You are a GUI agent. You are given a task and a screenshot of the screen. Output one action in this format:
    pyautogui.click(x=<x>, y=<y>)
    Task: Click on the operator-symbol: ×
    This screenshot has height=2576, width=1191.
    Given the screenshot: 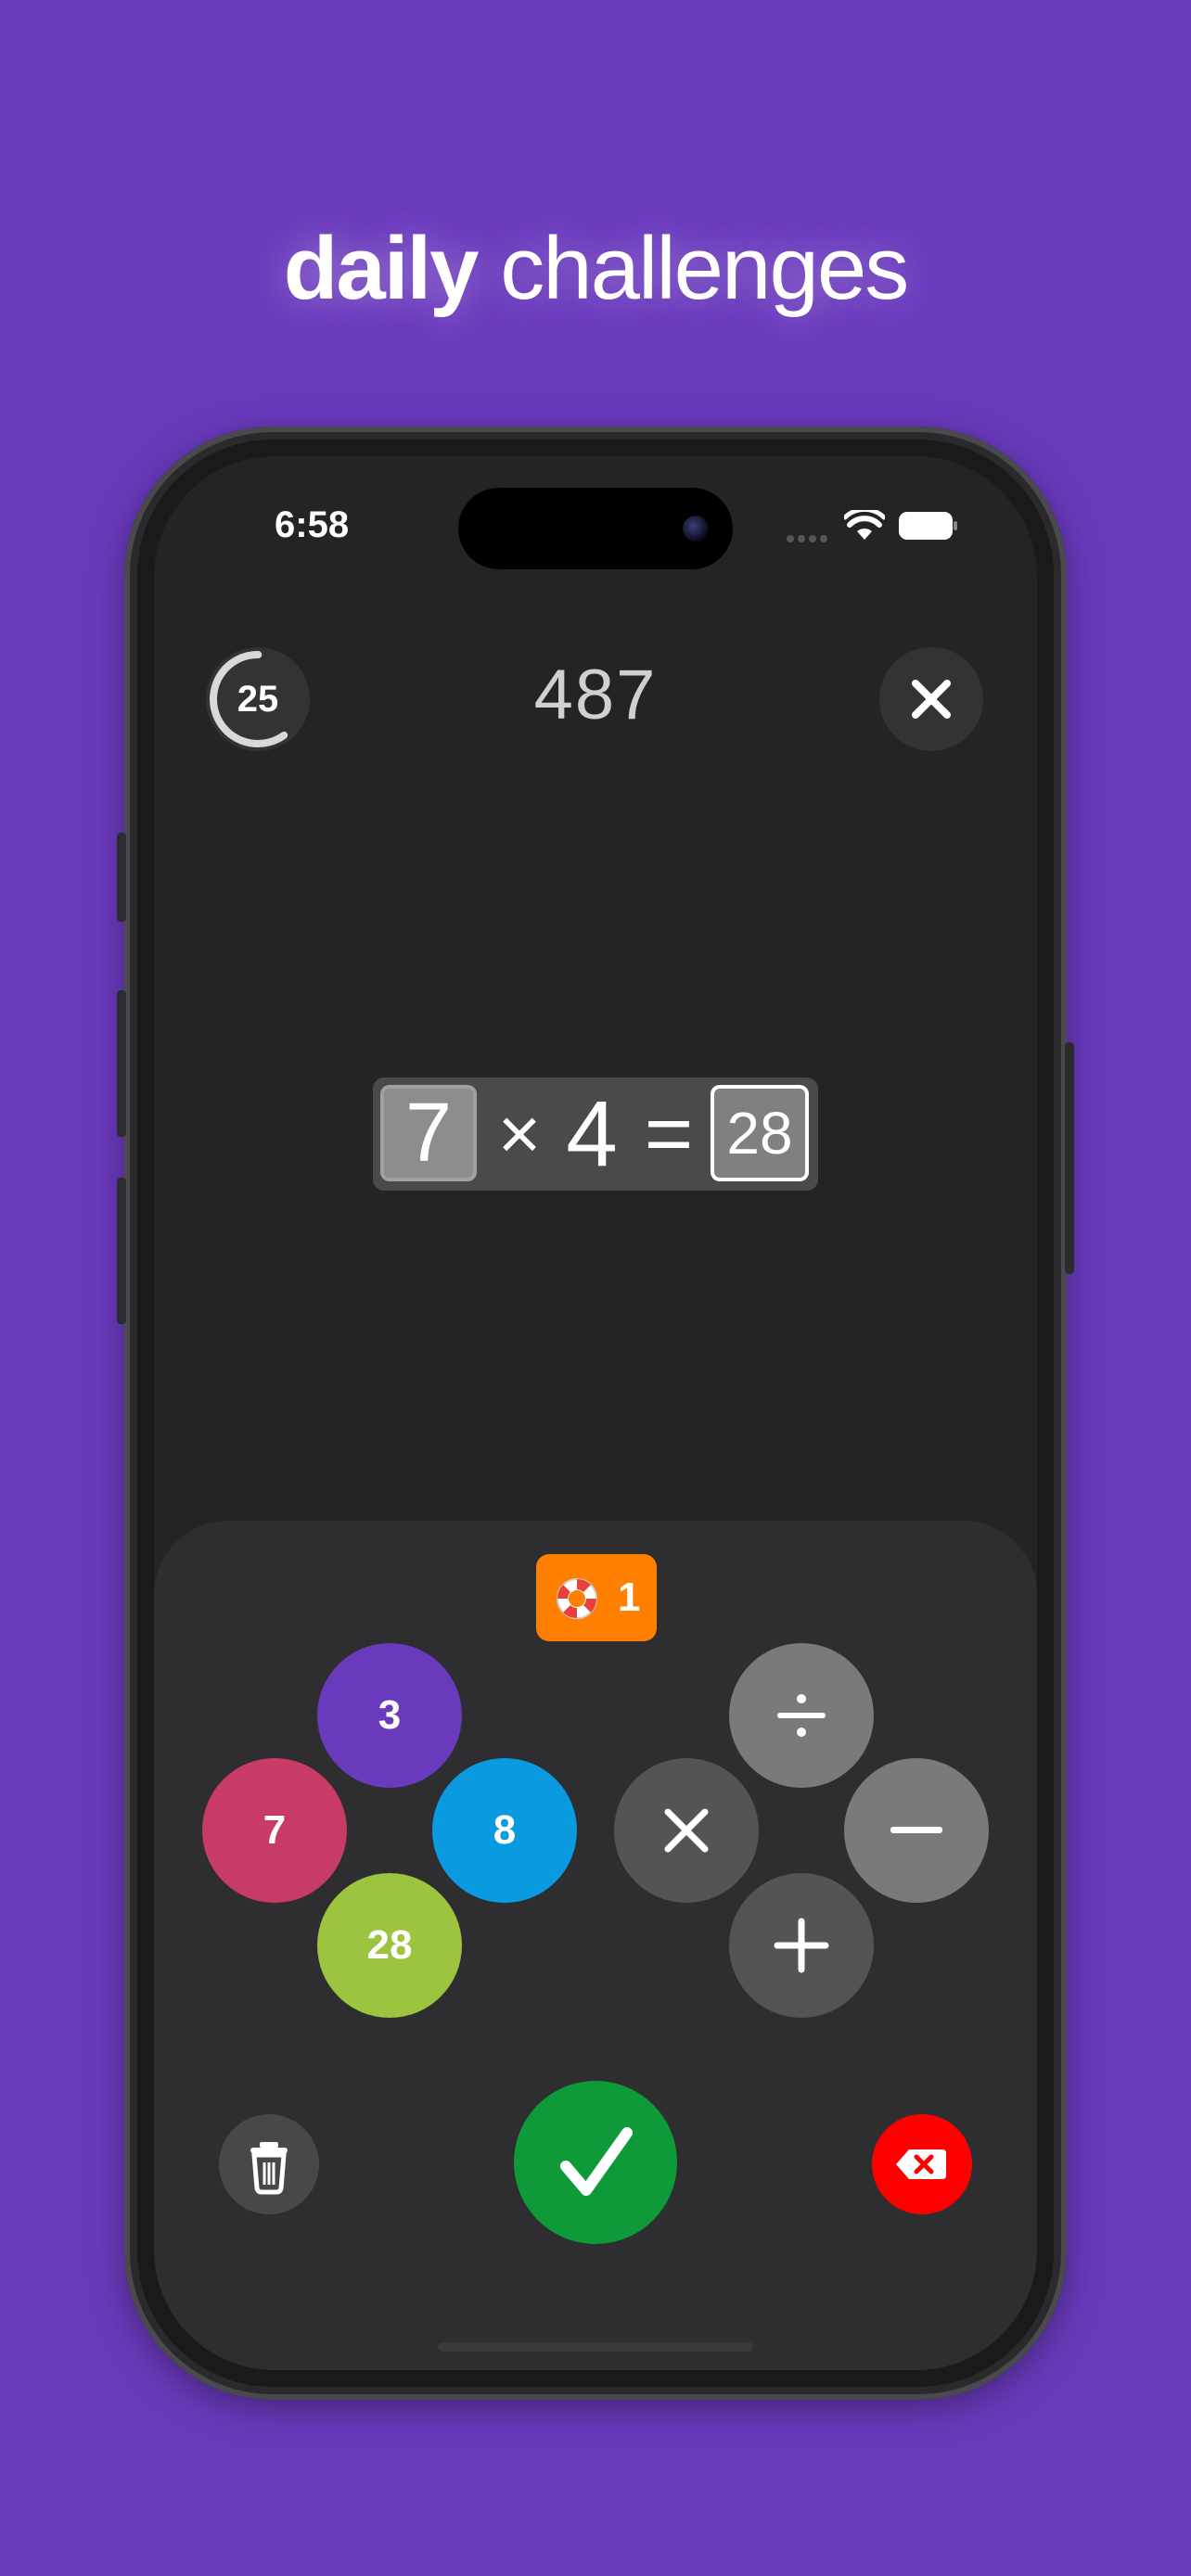 What is the action you would take?
    pyautogui.click(x=519, y=1133)
    